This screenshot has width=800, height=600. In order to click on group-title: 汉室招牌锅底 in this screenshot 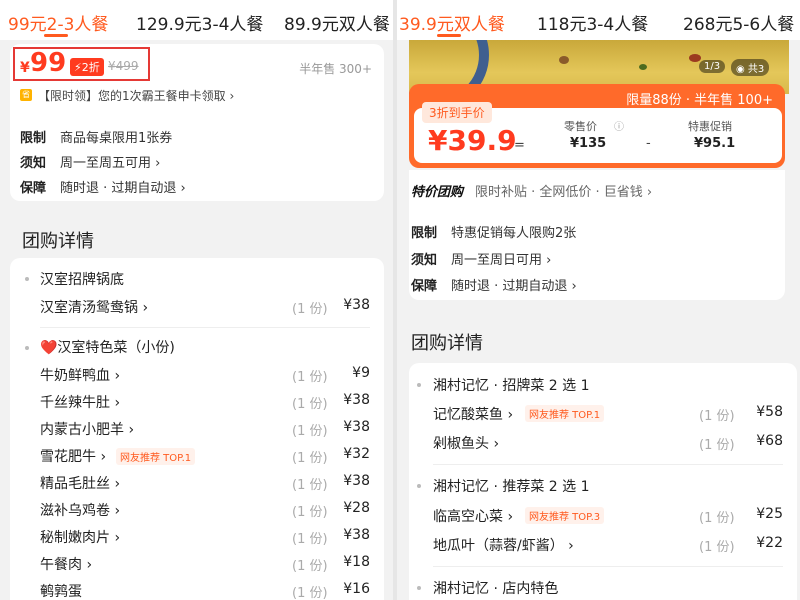, I will do `click(82, 280)`.